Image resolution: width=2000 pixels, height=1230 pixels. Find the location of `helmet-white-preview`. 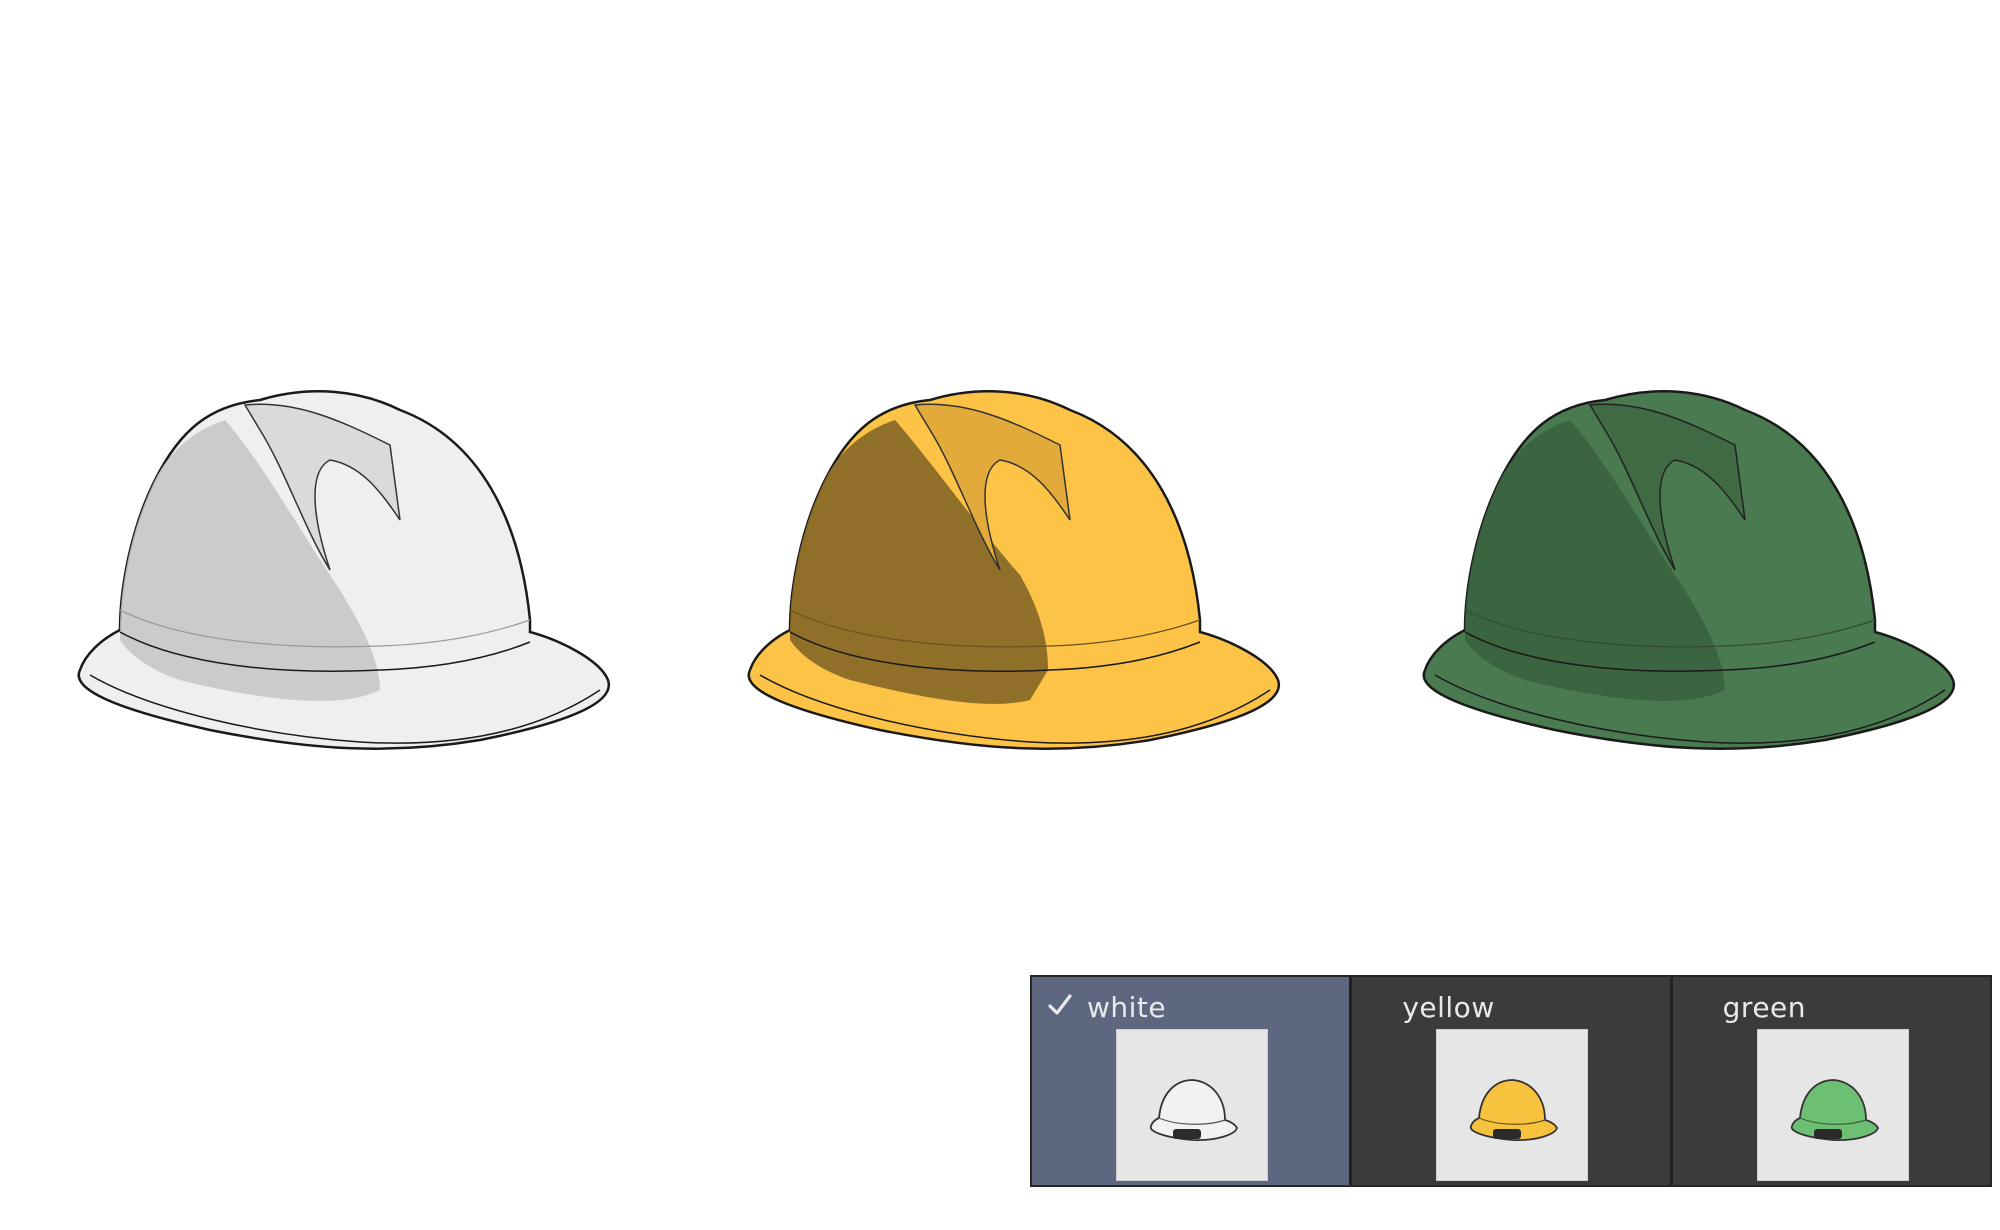

helmet-white-preview is located at coordinates (344, 570).